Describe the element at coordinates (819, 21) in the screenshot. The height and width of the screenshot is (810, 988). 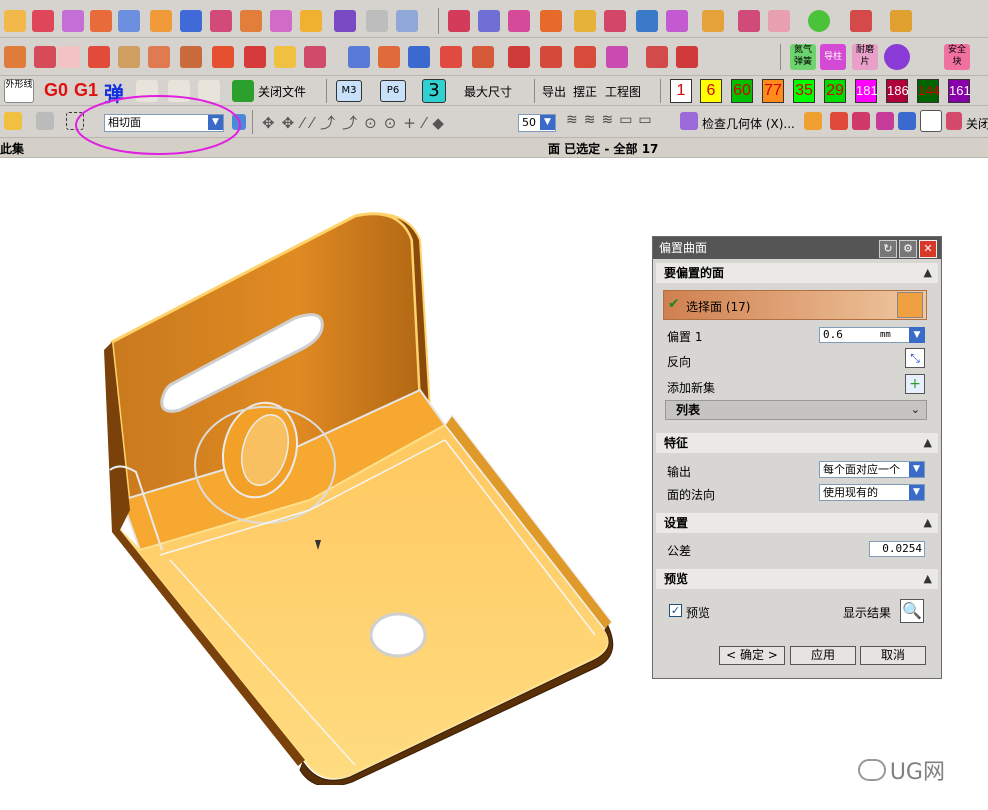
I see `sphere-icon` at that location.